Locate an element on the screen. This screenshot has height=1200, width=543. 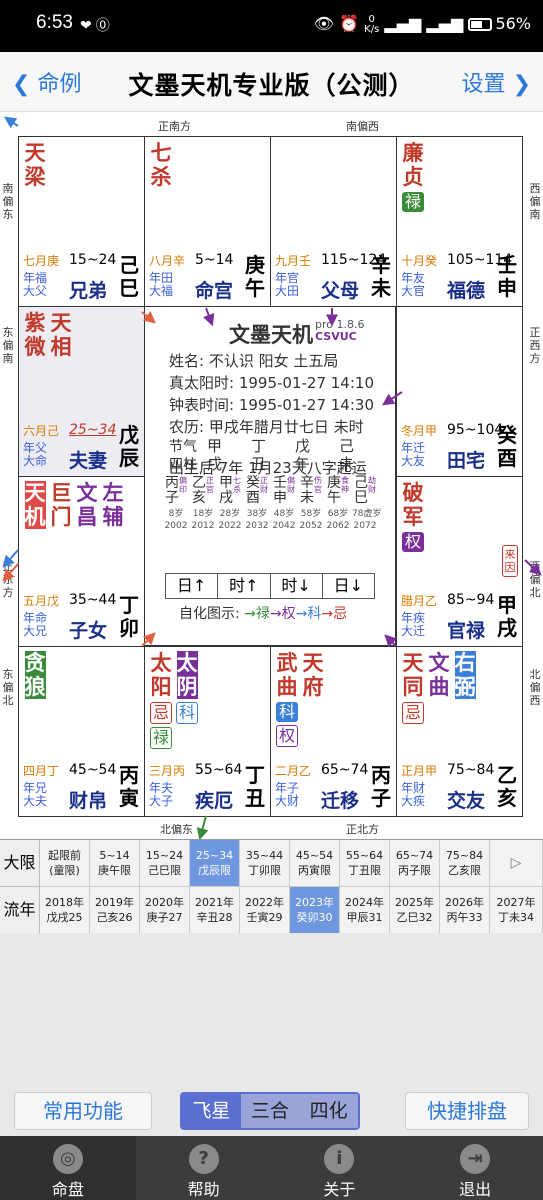
center-version: pro 1.8.6 CSVUC is located at coordinates (340, 330).